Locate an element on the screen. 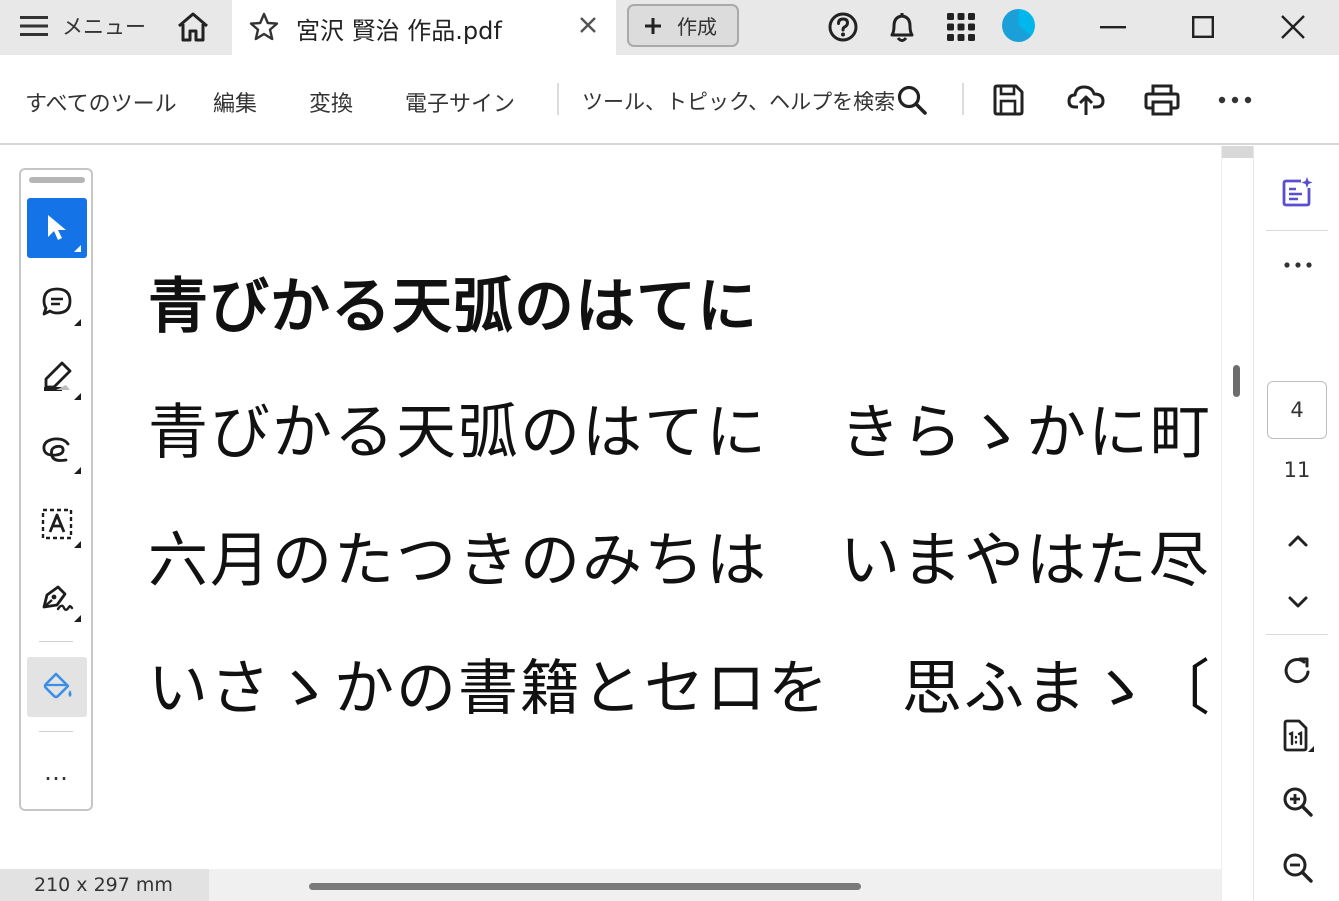 The width and height of the screenshot is (1339, 901). ai-assistant-button is located at coordinates (1298, 192).